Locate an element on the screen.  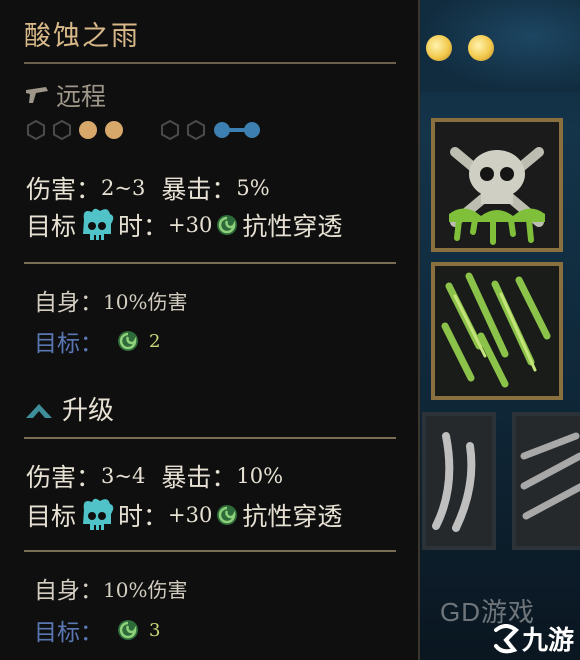
upgrade-target-effect: 目标： 3 is located at coordinates (97, 630).